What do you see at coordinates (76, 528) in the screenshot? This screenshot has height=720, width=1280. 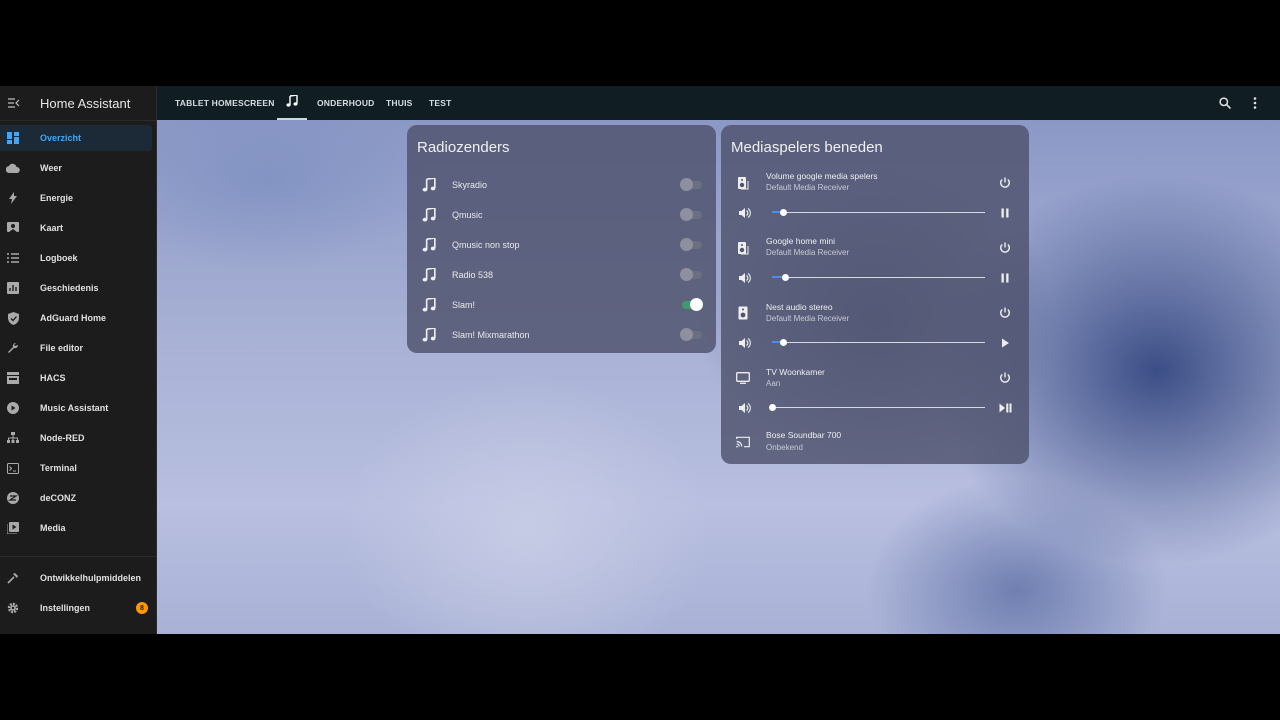 I see `sidebar-item-media: Media` at bounding box center [76, 528].